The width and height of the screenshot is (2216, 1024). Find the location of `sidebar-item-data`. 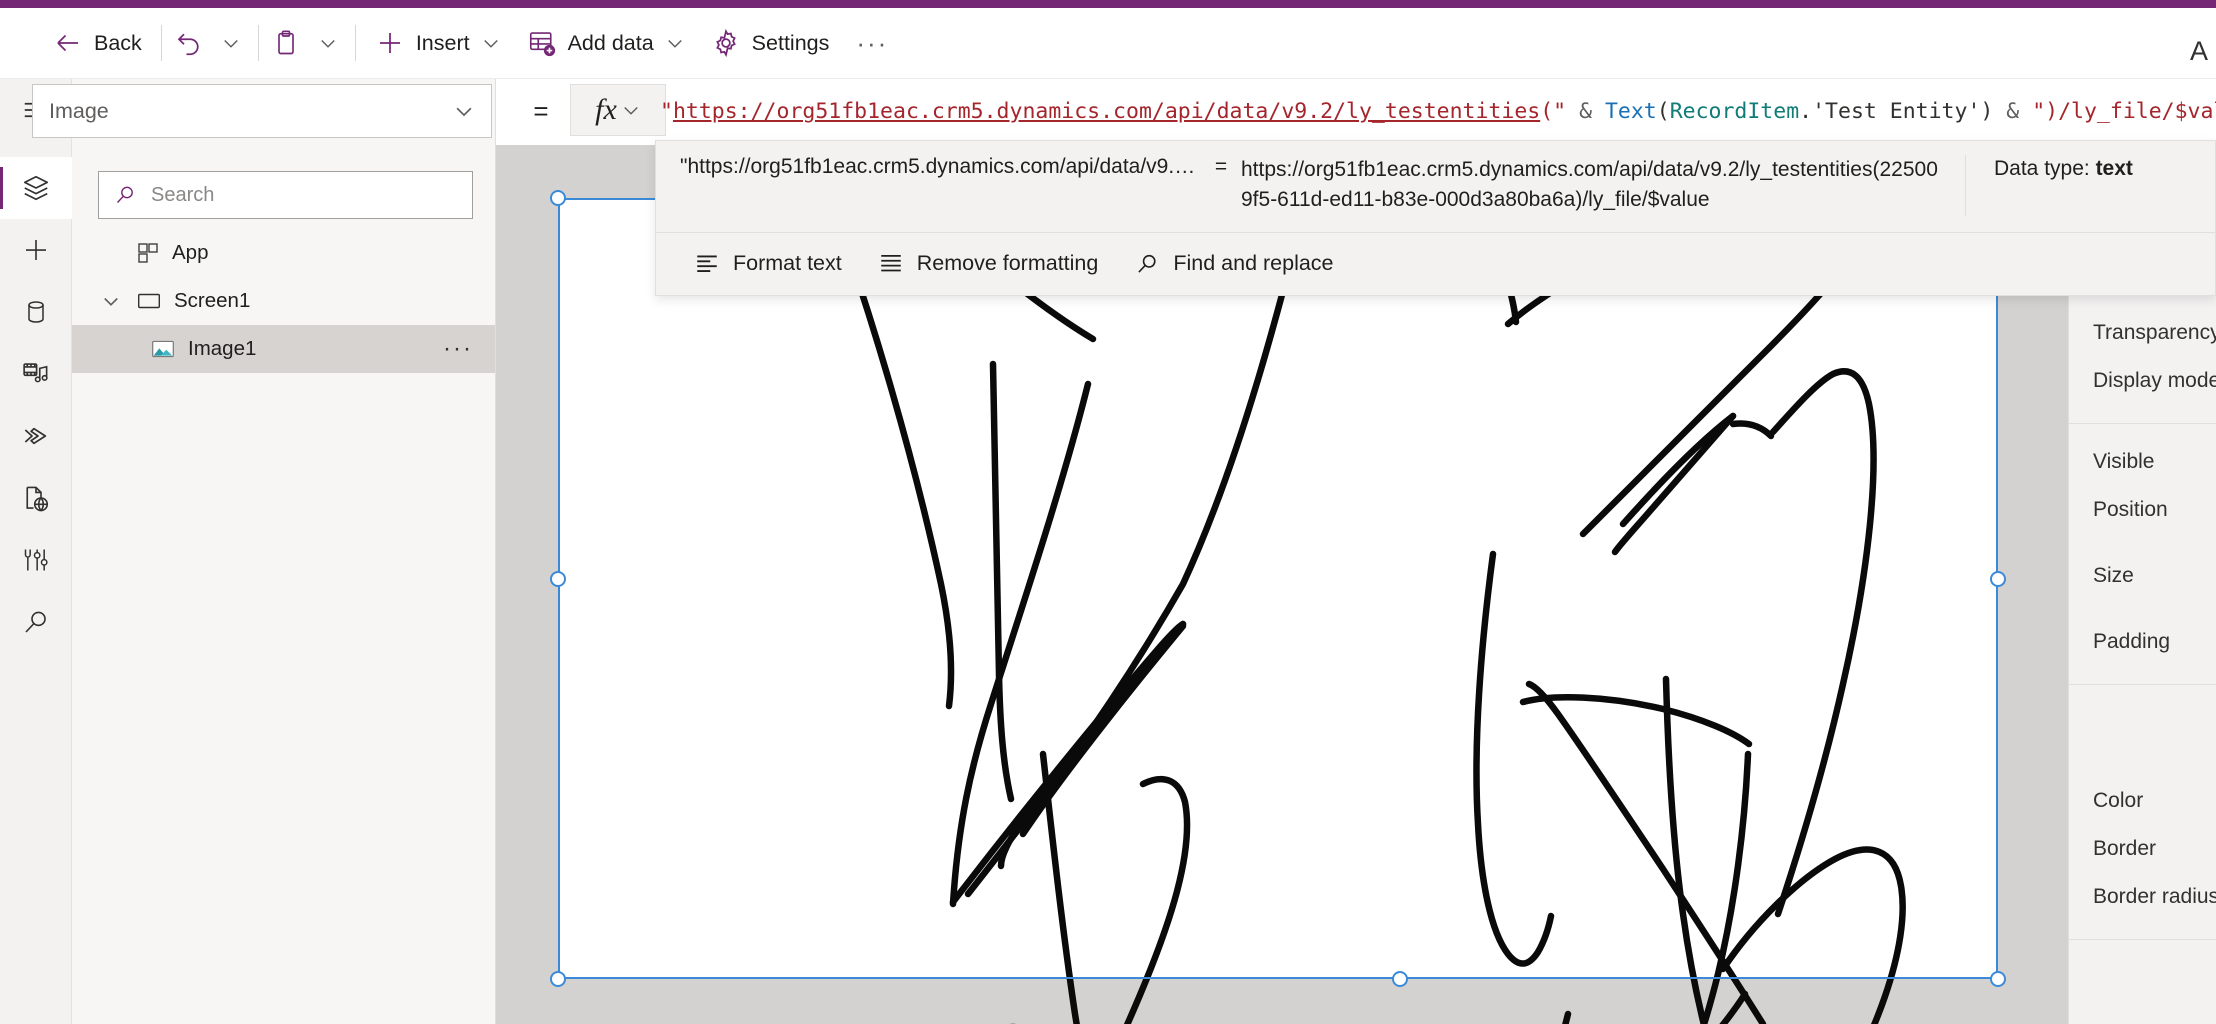

sidebar-item-data is located at coordinates (36, 312).